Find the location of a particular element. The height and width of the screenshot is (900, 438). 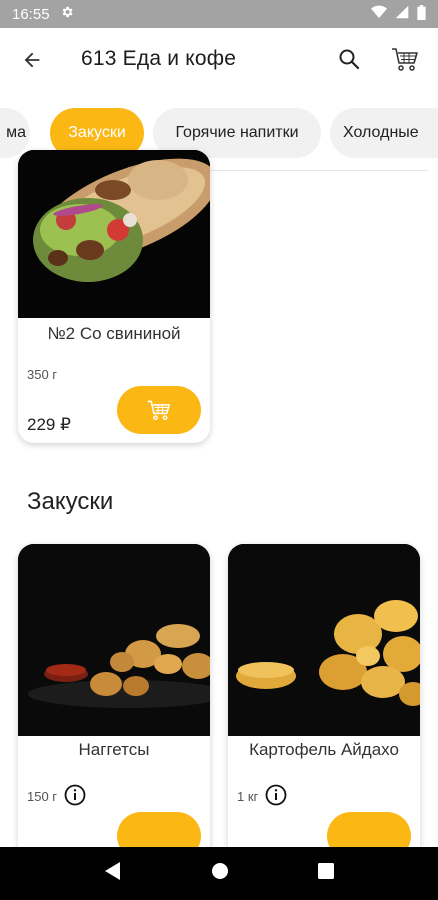

status-time: 16:55 is located at coordinates (31, 14).